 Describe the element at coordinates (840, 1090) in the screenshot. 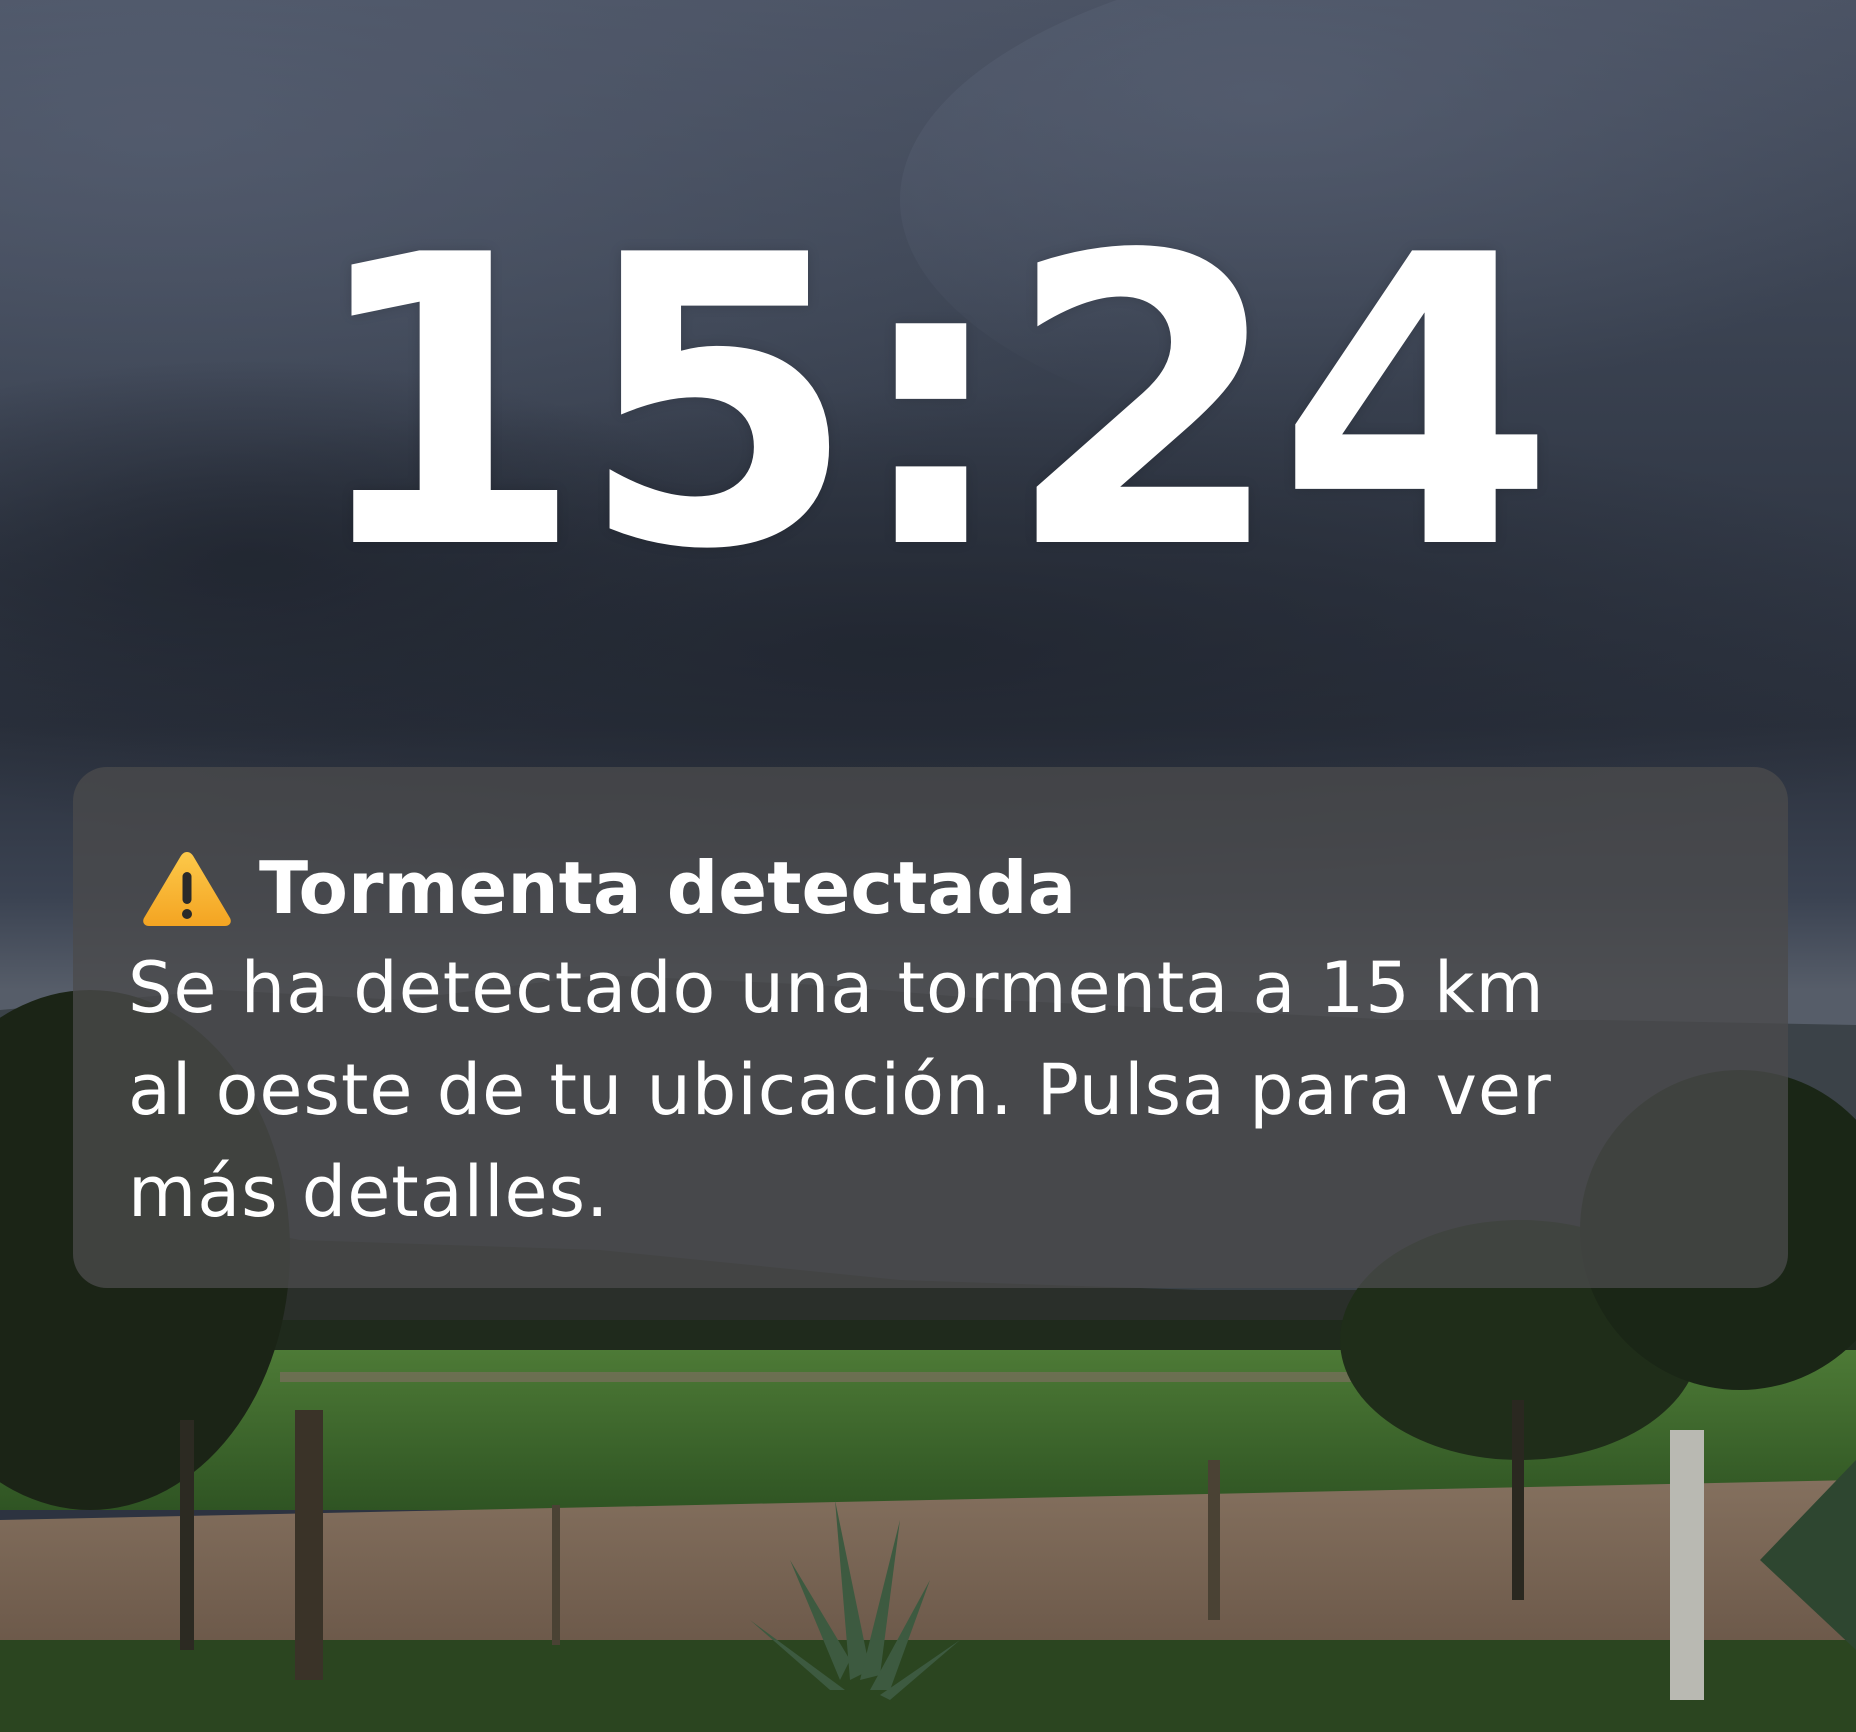

I see `notification-body-line: al oeste de tu ubicación. Pulsa para ver` at that location.